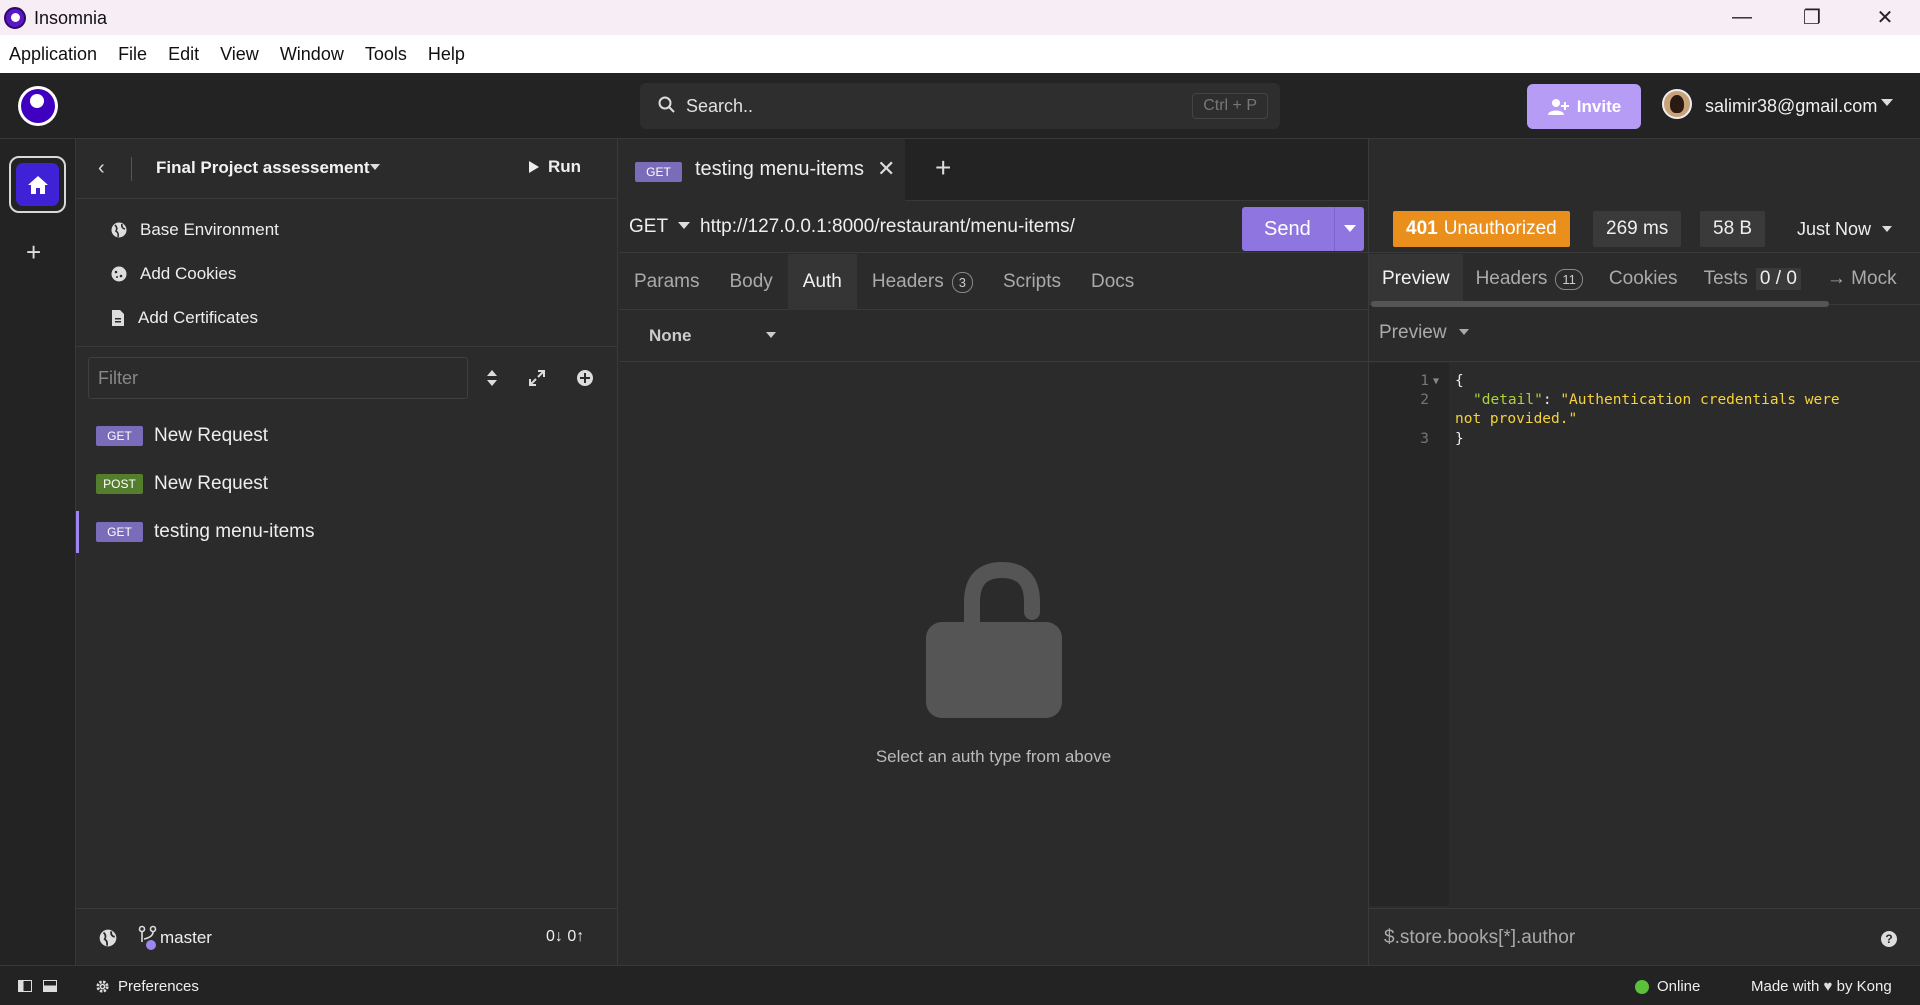 The width and height of the screenshot is (1920, 1005). Describe the element at coordinates (1643, 279) in the screenshot. I see `tab-cookies: Cookies` at that location.